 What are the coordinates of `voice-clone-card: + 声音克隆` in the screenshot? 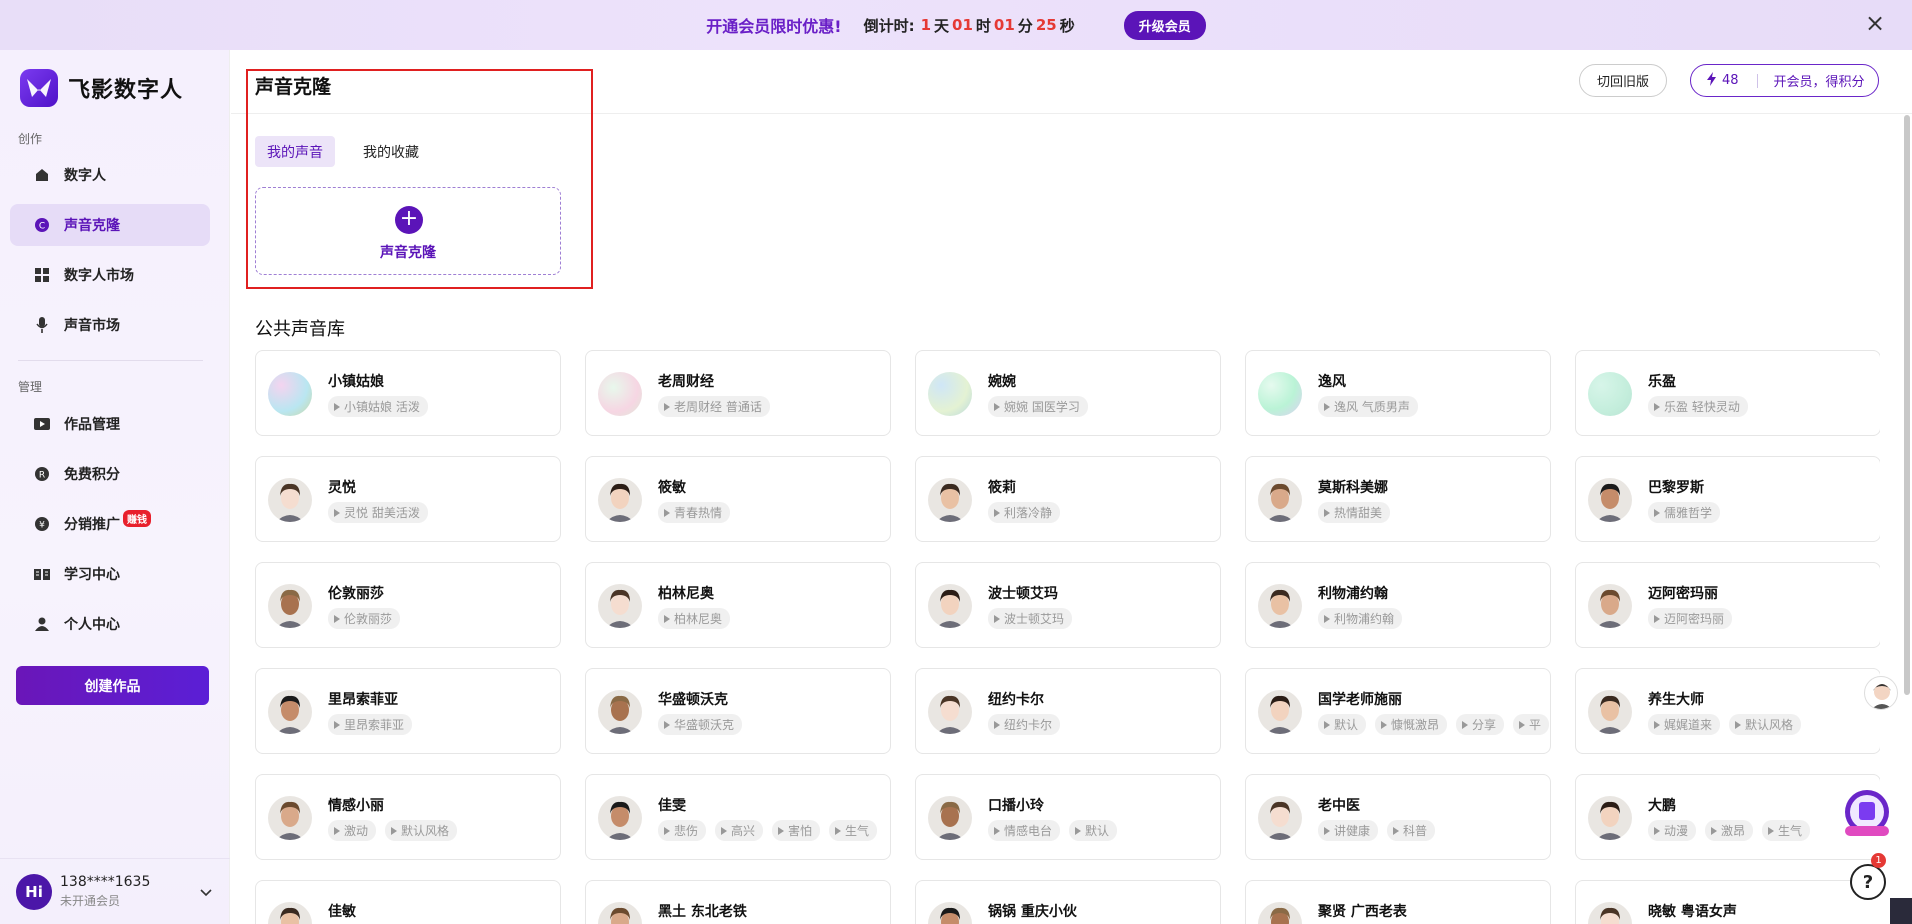 It's located at (408, 231).